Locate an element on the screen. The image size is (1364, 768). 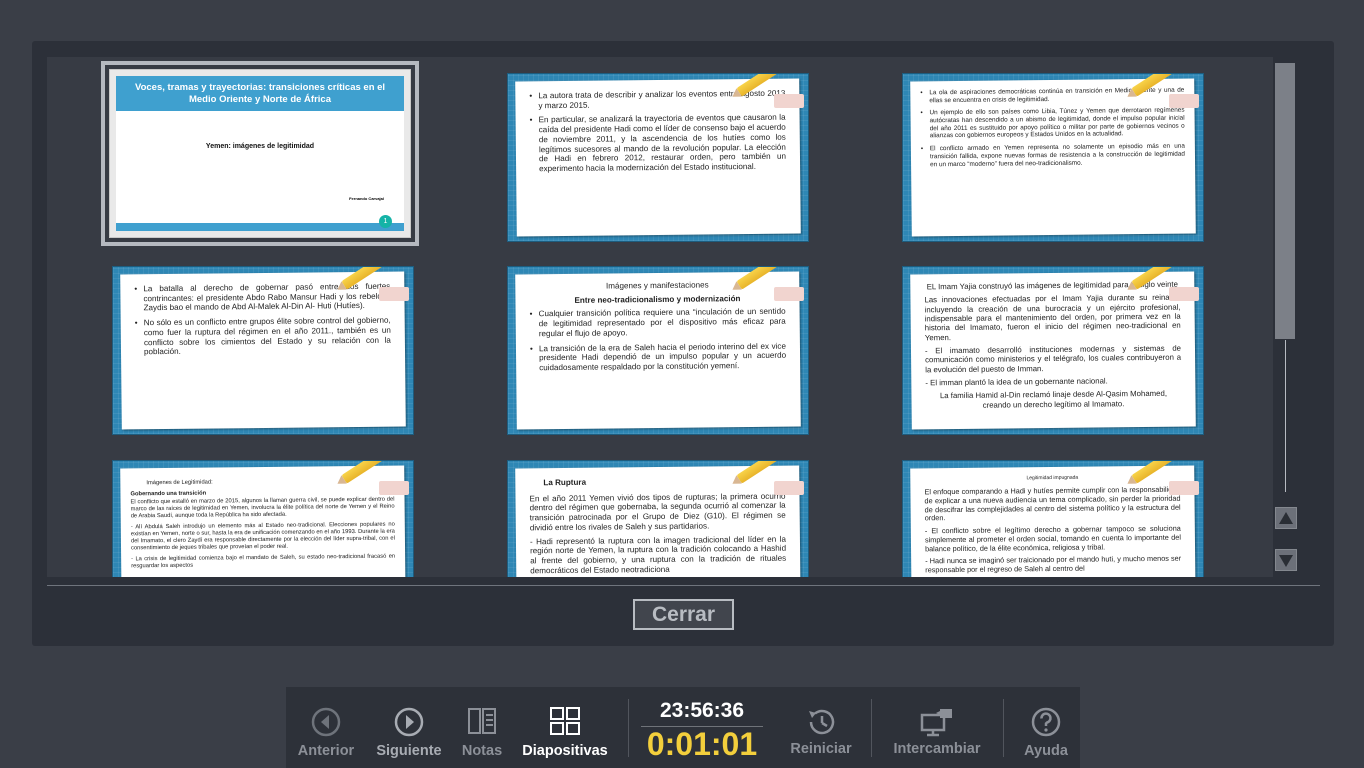
previous-button: Anterior is located at coordinates (326, 727).